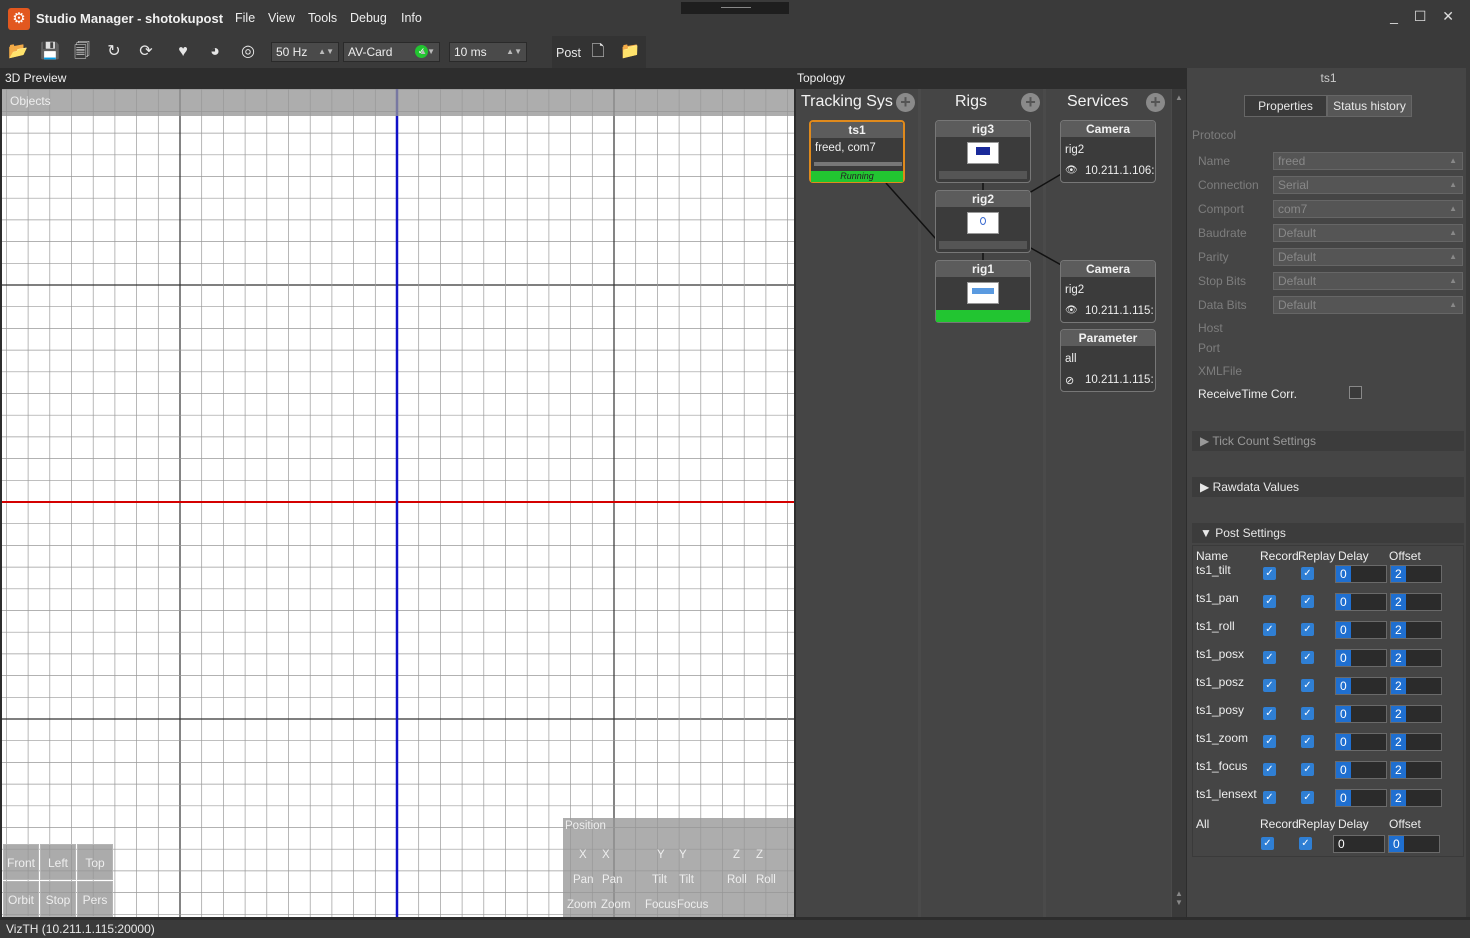 This screenshot has height=938, width=1470. What do you see at coordinates (983, 291) in the screenshot?
I see `rig-node-rig1: rig1` at bounding box center [983, 291].